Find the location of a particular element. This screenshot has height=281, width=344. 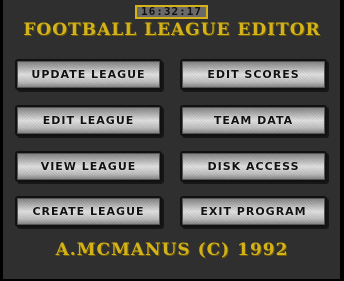

exit-program-button: EXIT PROGRAM is located at coordinates (253, 211).